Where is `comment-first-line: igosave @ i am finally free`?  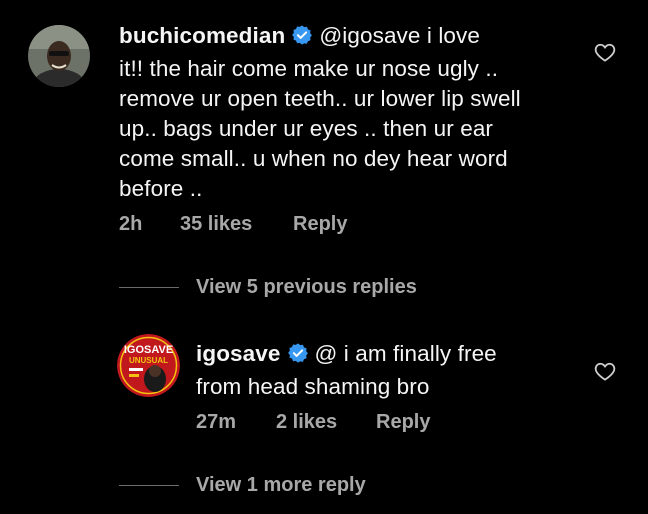 comment-first-line: igosave @ i am finally free is located at coordinates (396, 355).